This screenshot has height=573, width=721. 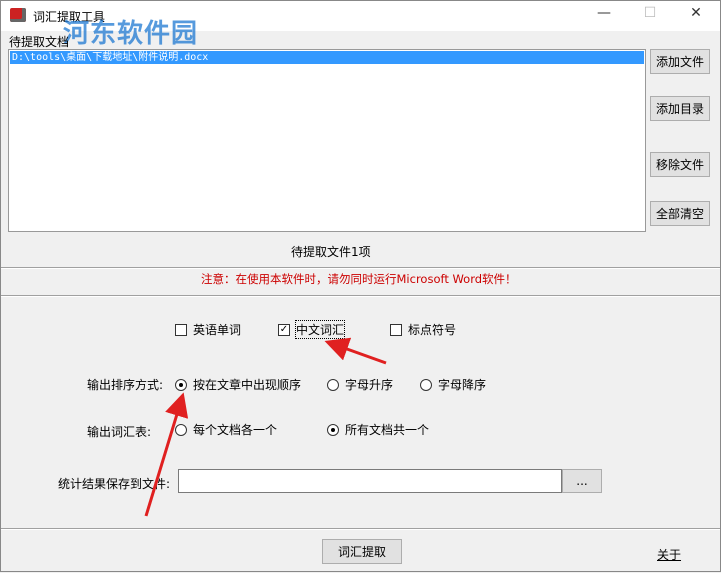 What do you see at coordinates (680, 164) in the screenshot?
I see `remove-file-button: 移除文件` at bounding box center [680, 164].